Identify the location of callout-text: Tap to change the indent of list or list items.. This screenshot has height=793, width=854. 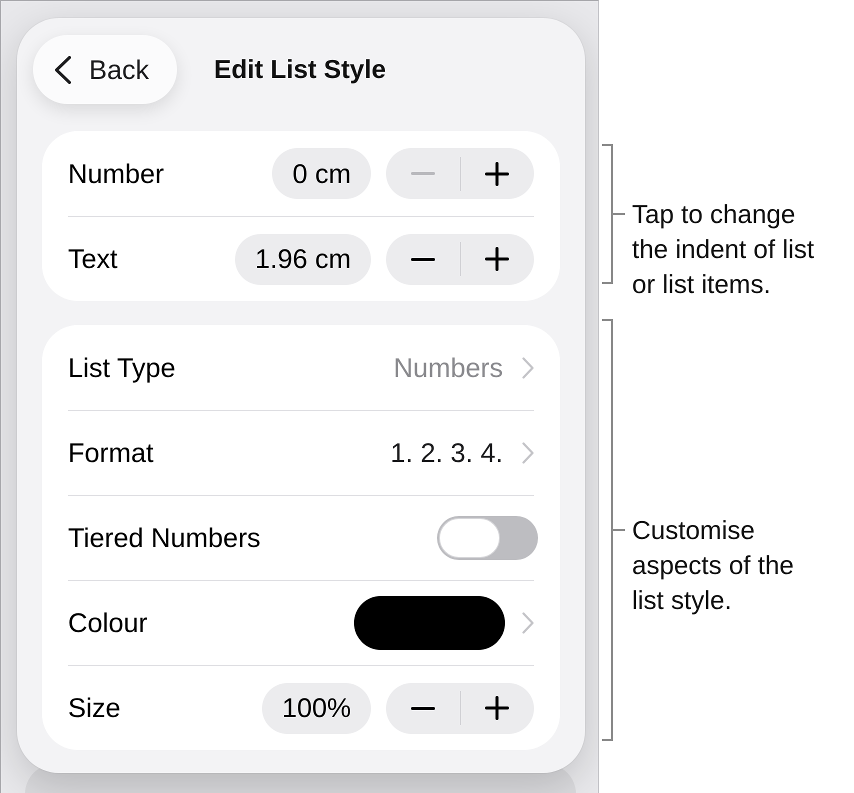
(724, 249).